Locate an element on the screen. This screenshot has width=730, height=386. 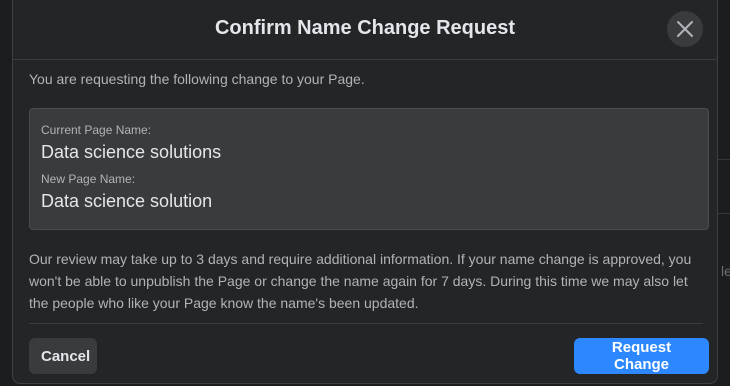
footer-divider is located at coordinates (366, 323).